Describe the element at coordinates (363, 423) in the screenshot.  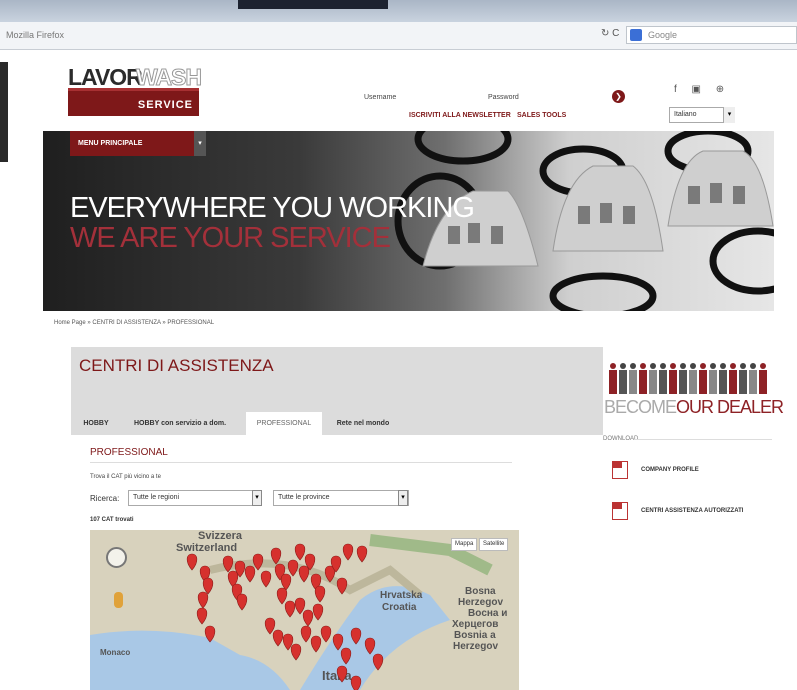
I see `tab-rete-mondo: Rete nel mondo` at that location.